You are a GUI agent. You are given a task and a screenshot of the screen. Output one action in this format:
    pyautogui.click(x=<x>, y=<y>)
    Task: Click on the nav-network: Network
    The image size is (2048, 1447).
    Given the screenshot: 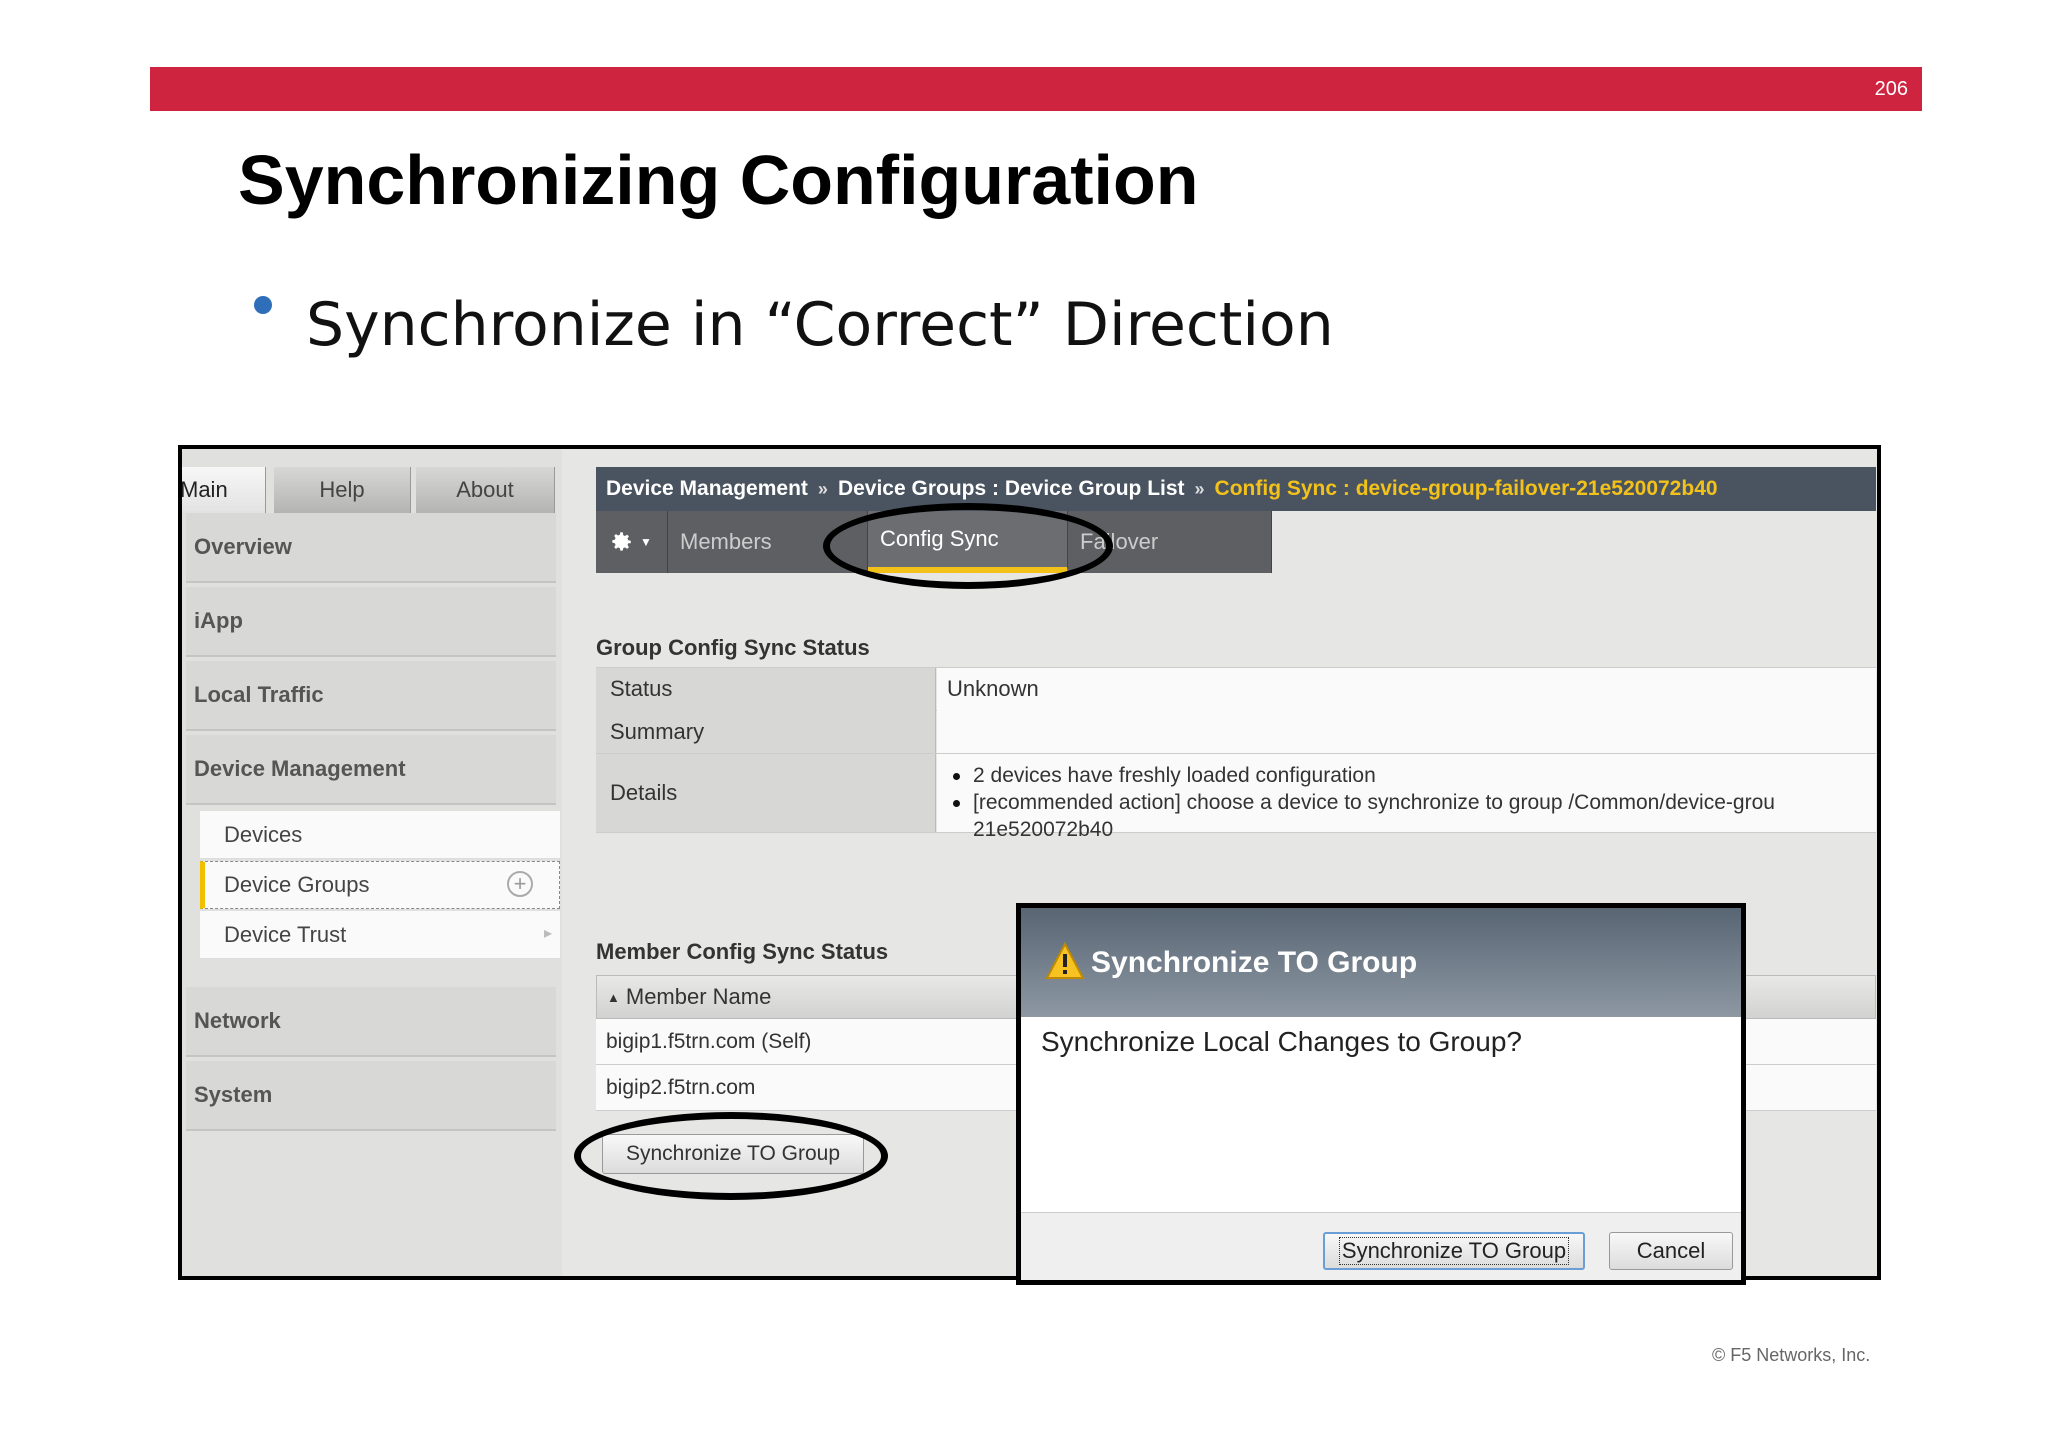 What is the action you would take?
    pyautogui.click(x=371, y=1022)
    